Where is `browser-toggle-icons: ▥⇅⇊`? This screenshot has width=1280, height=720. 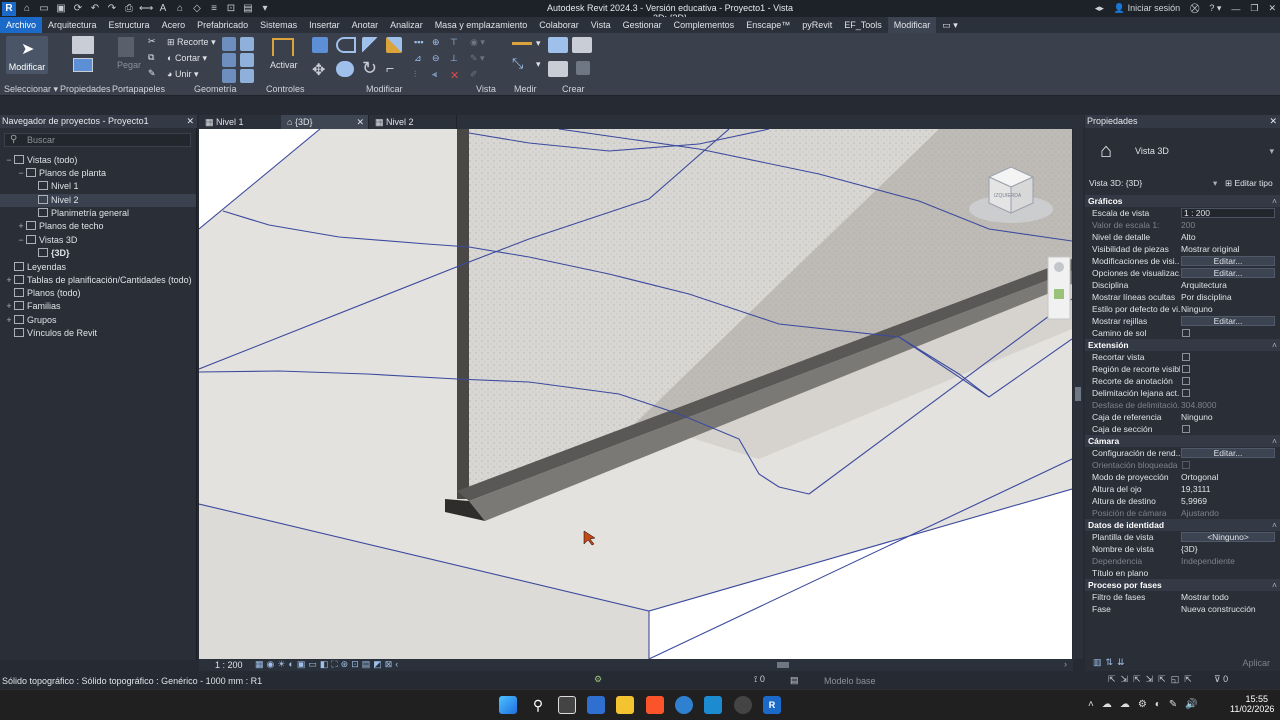 browser-toggle-icons: ▥⇅⇊ is located at coordinates (1111, 662).